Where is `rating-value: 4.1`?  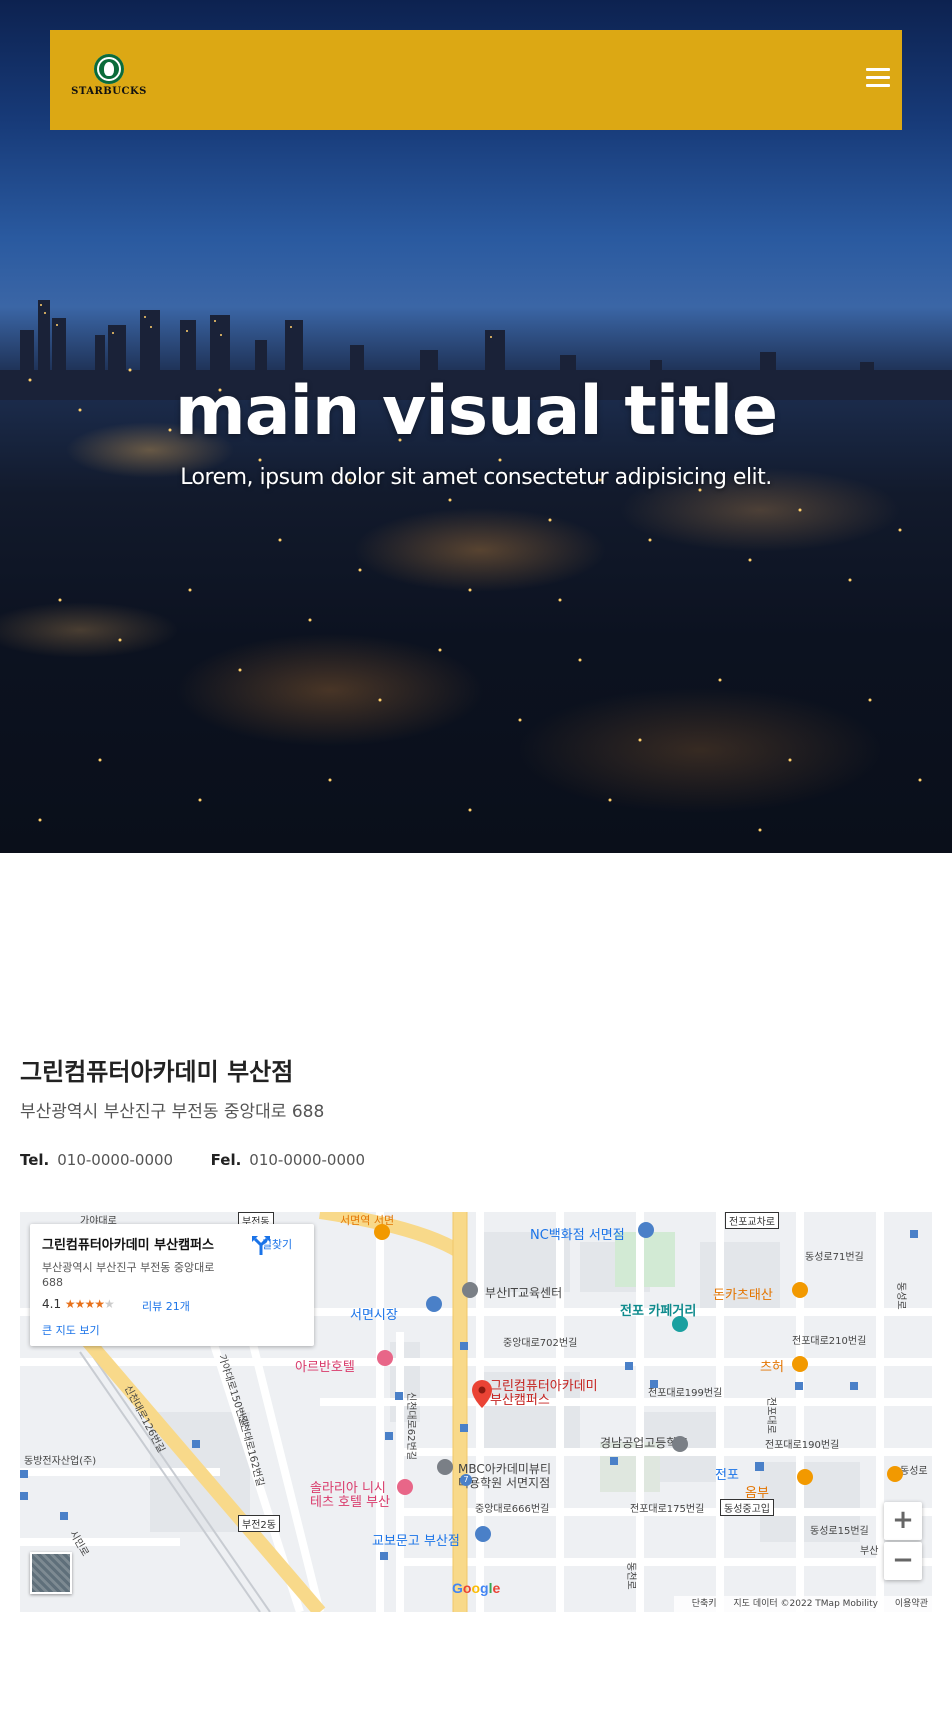 rating-value: 4.1 is located at coordinates (52, 1304).